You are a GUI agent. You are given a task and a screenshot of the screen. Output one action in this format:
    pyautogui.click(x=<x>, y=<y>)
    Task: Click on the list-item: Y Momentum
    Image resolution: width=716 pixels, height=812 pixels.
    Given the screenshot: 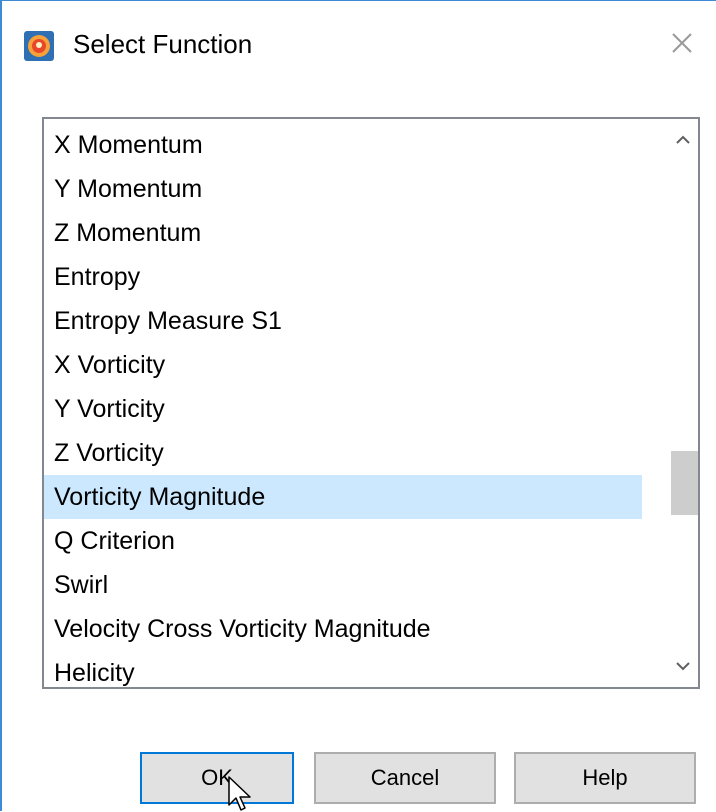 What is the action you would take?
    pyautogui.click(x=343, y=189)
    